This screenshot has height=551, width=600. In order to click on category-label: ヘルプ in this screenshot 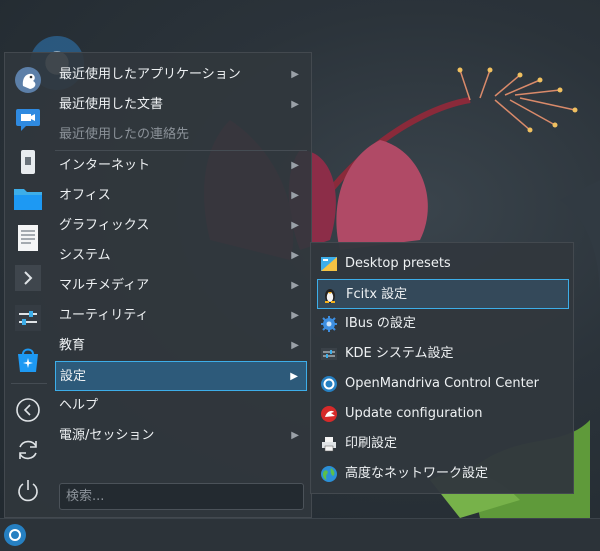, I will do `click(79, 405)`.